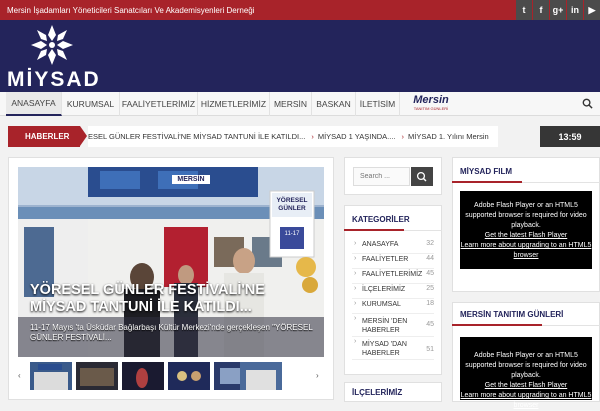 Image resolution: width=600 pixels, height=411 pixels. What do you see at coordinates (377, 392) in the screenshot?
I see `ilceler-title: İLÇELERİMİZ` at bounding box center [377, 392].